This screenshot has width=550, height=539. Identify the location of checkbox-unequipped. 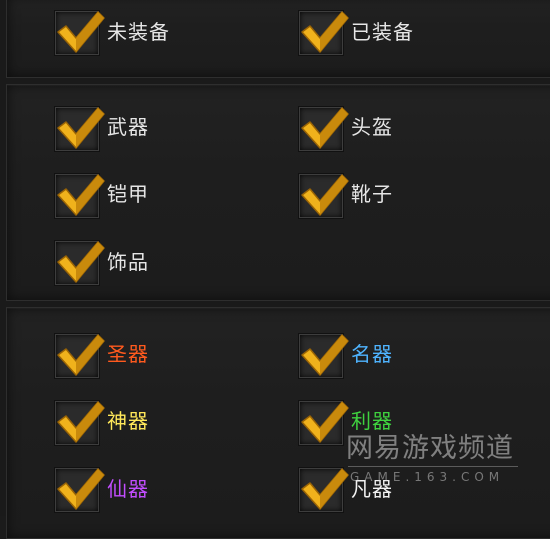
(80, 33).